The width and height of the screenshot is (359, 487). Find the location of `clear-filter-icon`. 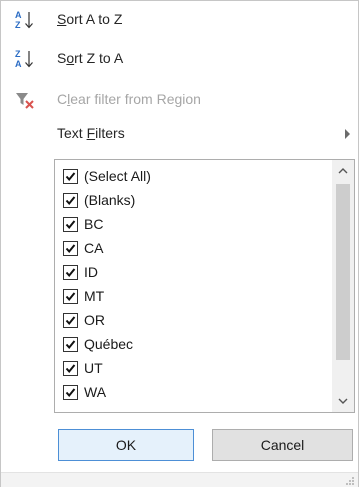

clear-filter-icon is located at coordinates (25, 100).